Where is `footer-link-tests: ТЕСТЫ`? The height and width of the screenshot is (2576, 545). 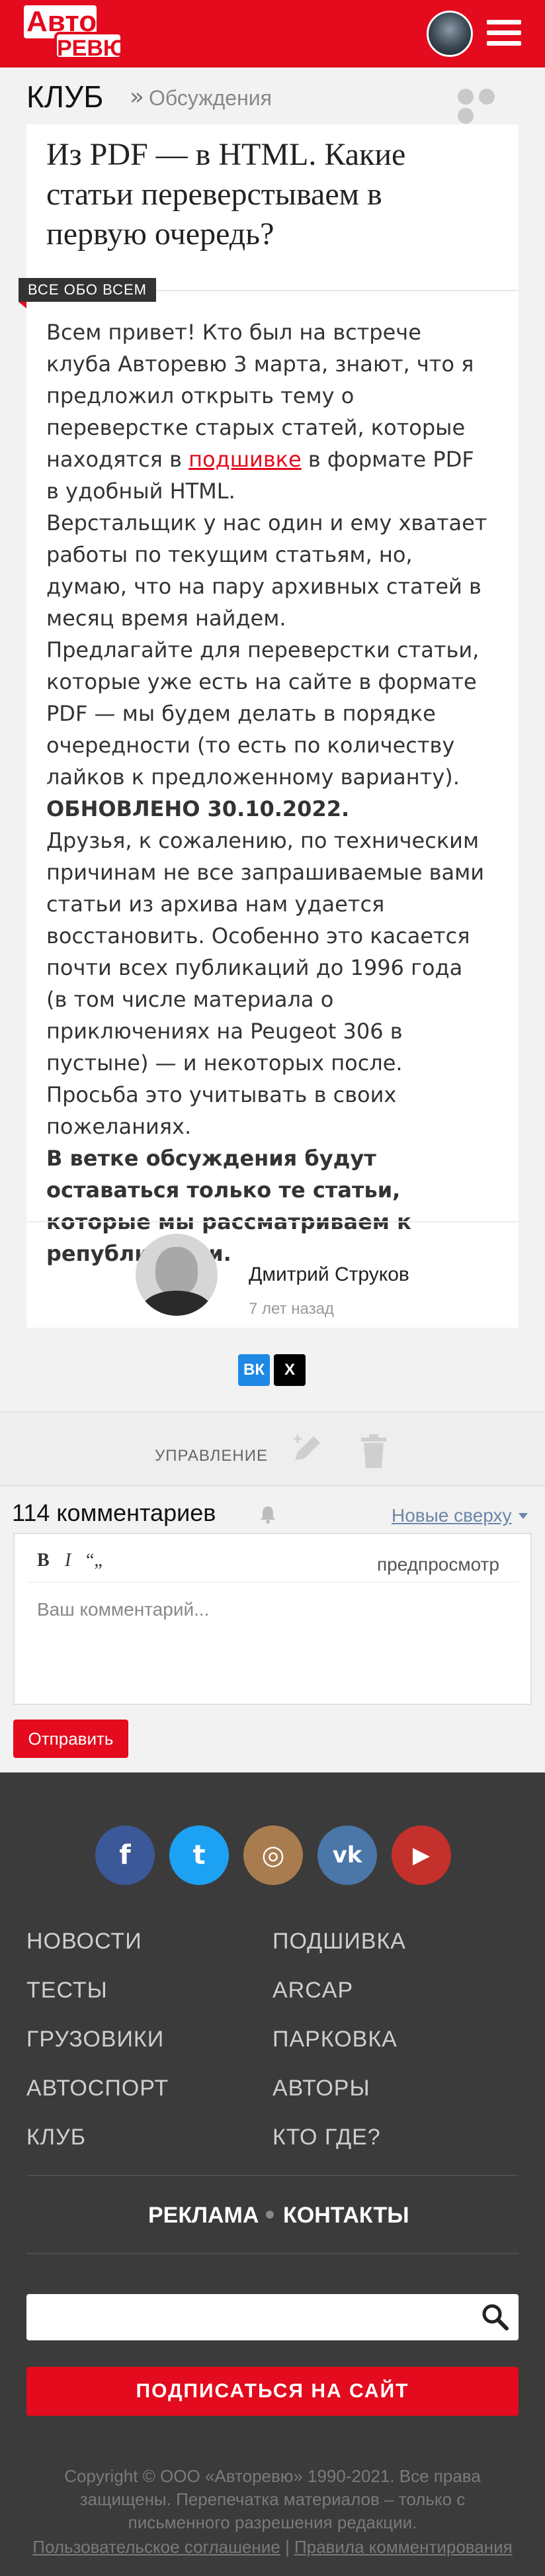
footer-link-tests: ТЕСТЫ is located at coordinates (67, 1990).